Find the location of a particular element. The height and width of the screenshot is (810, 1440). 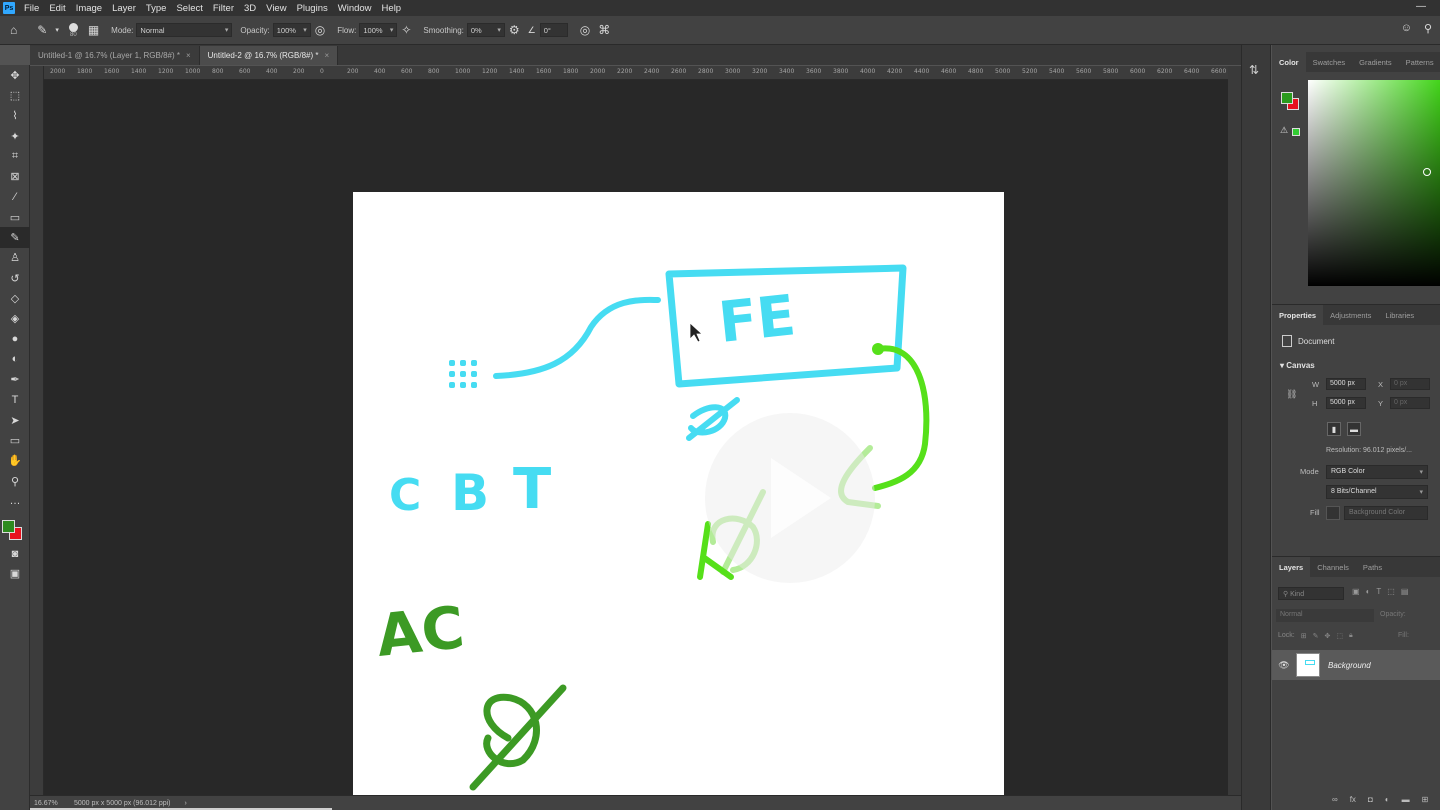

visibility-eye-icon: 👁︎ is located at coordinates (1284, 665).